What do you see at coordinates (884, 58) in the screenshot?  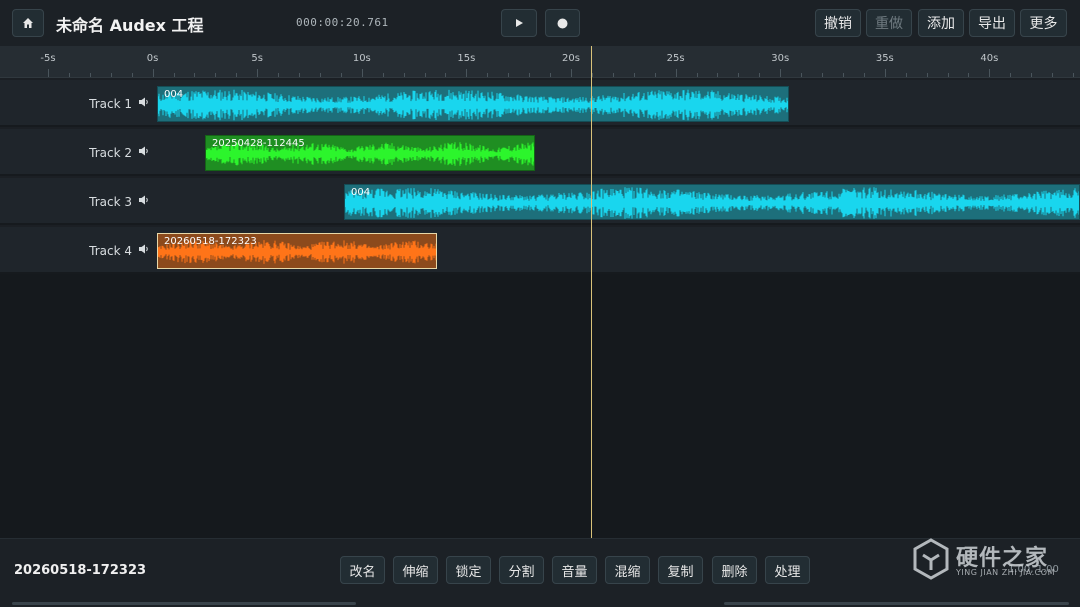 I see `ruler-tick-label: 35s` at bounding box center [884, 58].